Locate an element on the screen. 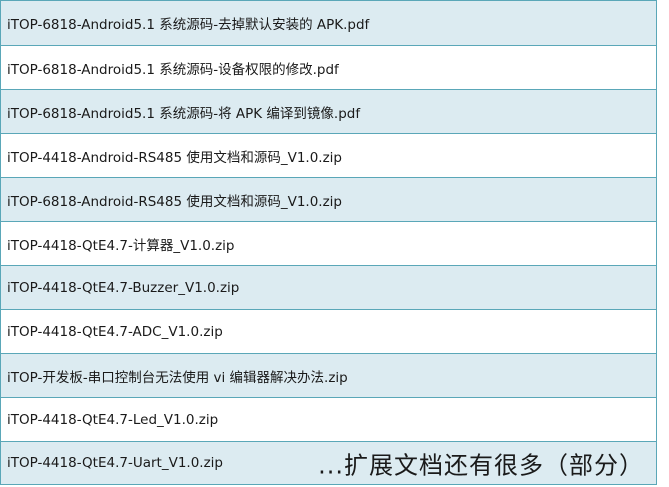  file-name: iTOP-开发板-串口控制台无法使用 vi 编辑器解决办法.zip is located at coordinates (177, 377).